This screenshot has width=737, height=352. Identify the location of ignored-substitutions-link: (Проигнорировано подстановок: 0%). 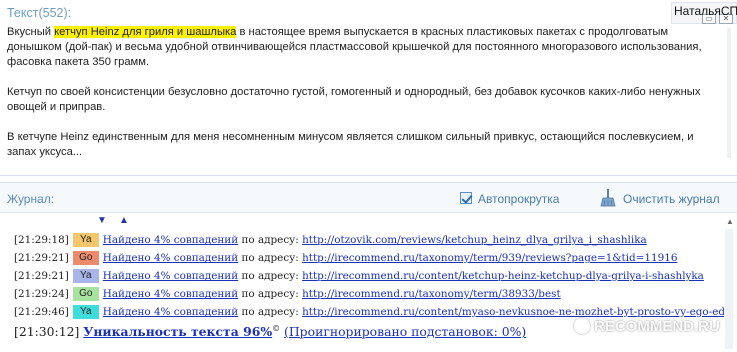
(405, 331).